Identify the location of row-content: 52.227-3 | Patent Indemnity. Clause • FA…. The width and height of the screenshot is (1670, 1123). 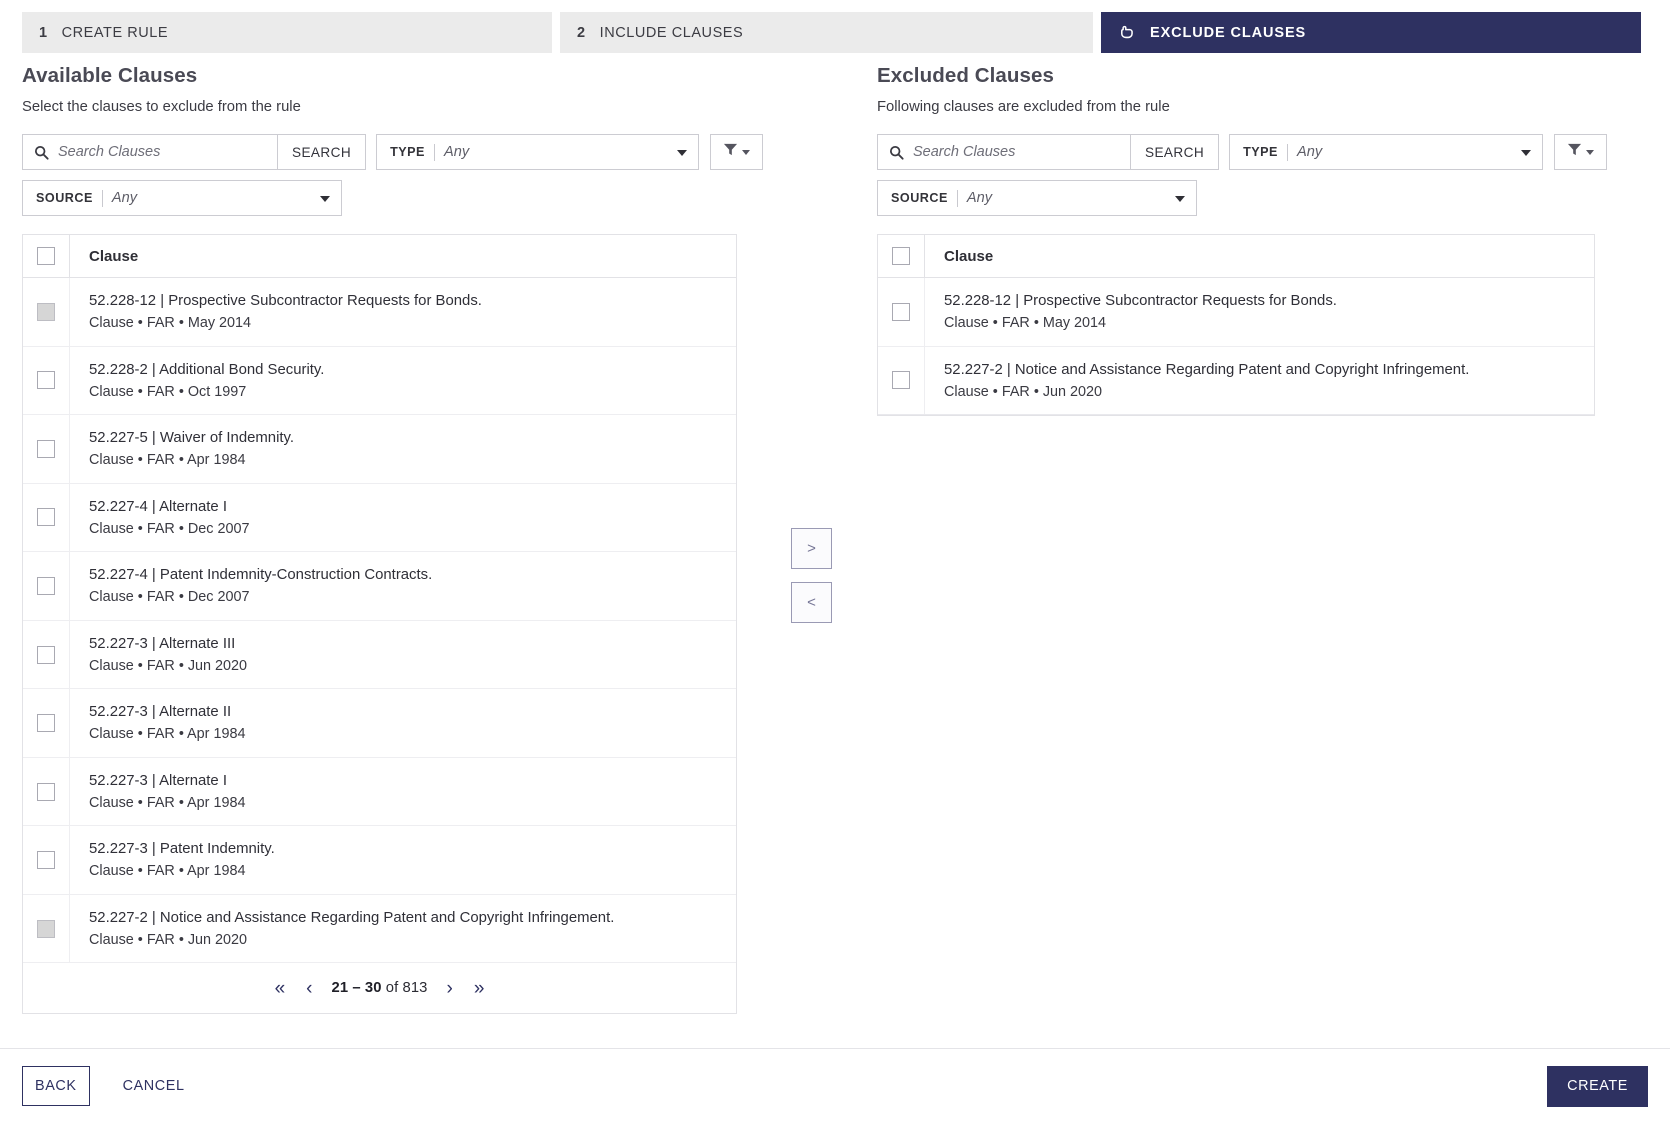
(179, 860).